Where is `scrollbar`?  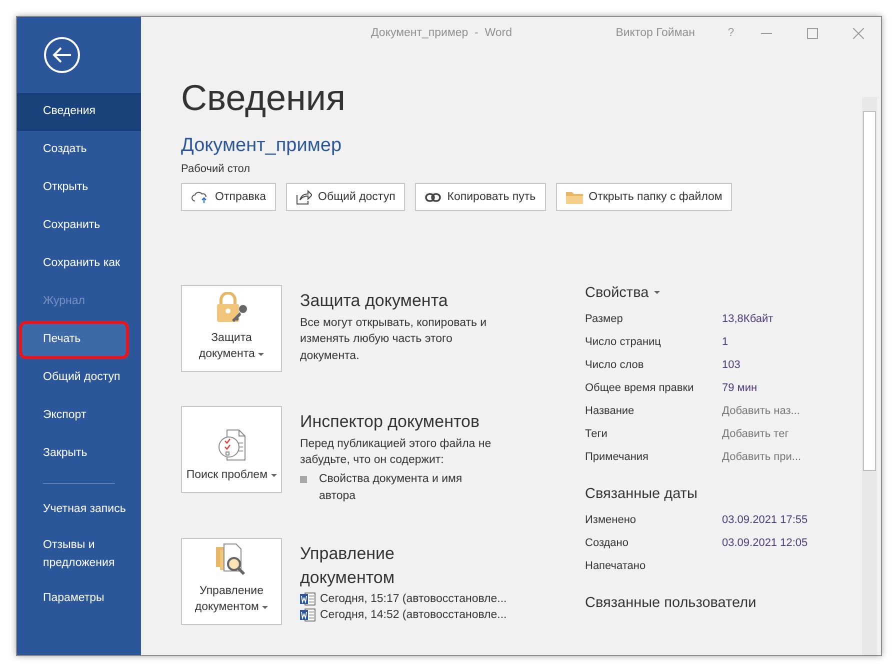
scrollbar is located at coordinates (869, 376).